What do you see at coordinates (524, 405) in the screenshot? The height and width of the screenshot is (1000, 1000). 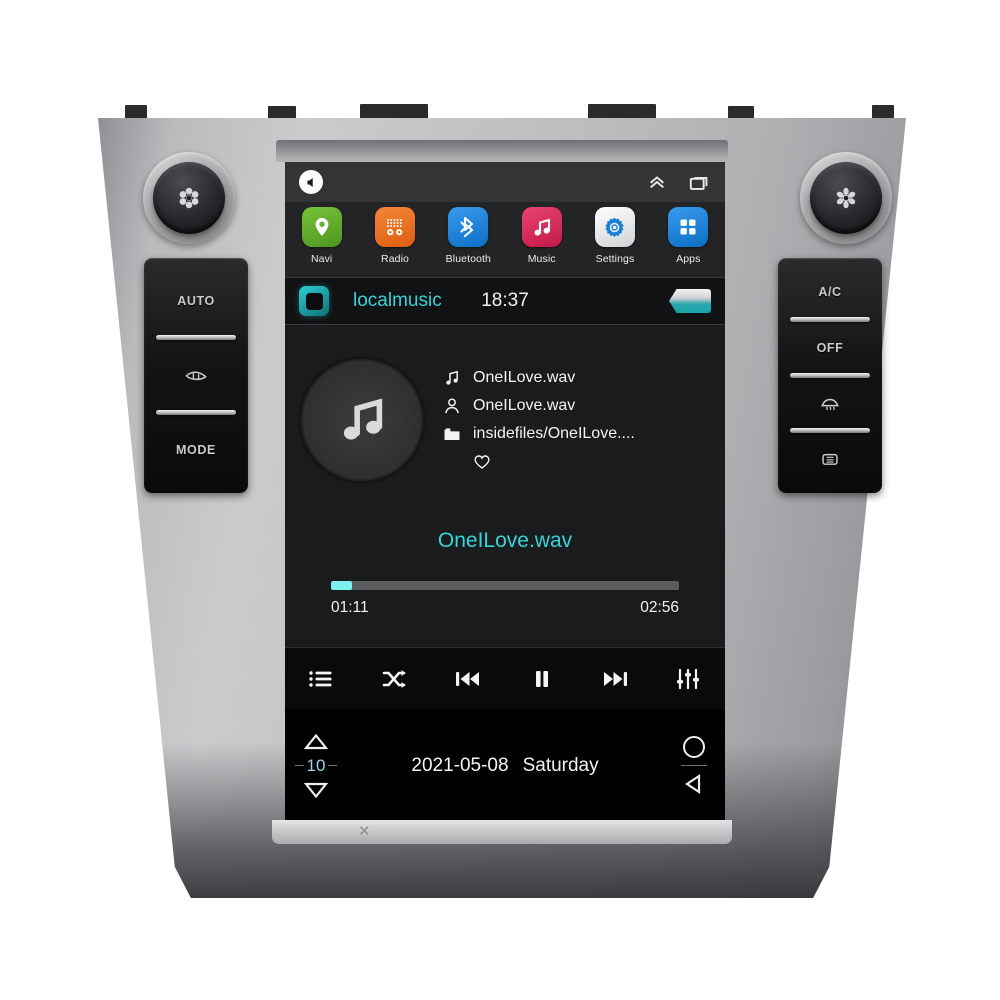 I see `track-artist-text: OneILove.wav` at bounding box center [524, 405].